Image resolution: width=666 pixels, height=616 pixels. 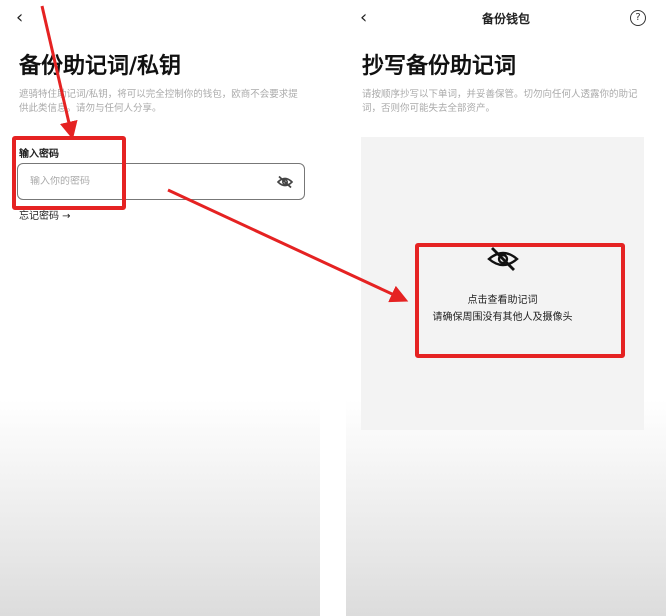 What do you see at coordinates (19, 18) in the screenshot?
I see `back-button: ‹` at bounding box center [19, 18].